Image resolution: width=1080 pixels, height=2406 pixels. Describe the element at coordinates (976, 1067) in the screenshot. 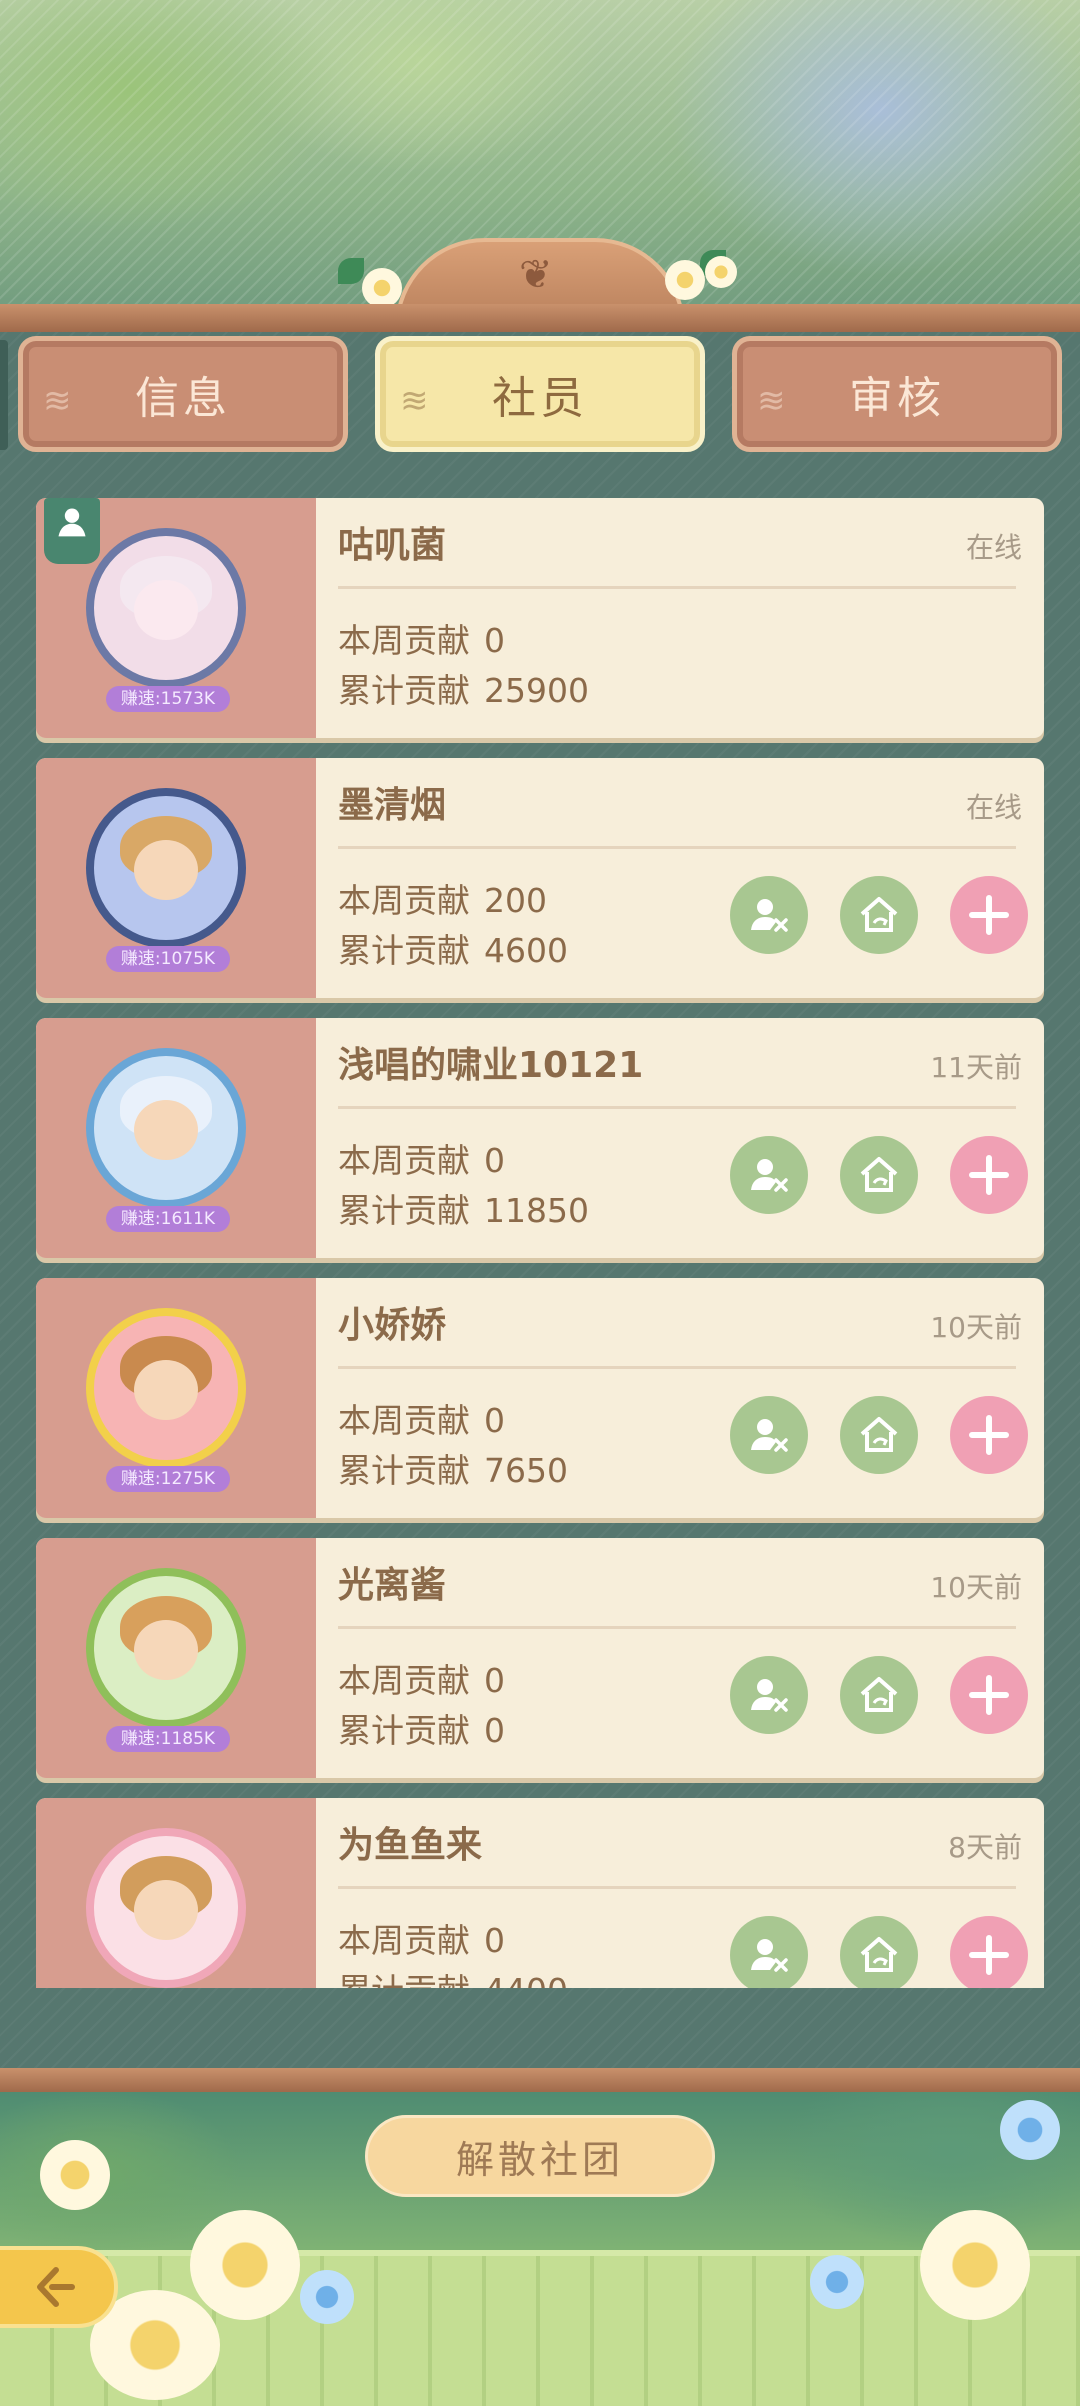

I see `member-status: 11天前` at that location.